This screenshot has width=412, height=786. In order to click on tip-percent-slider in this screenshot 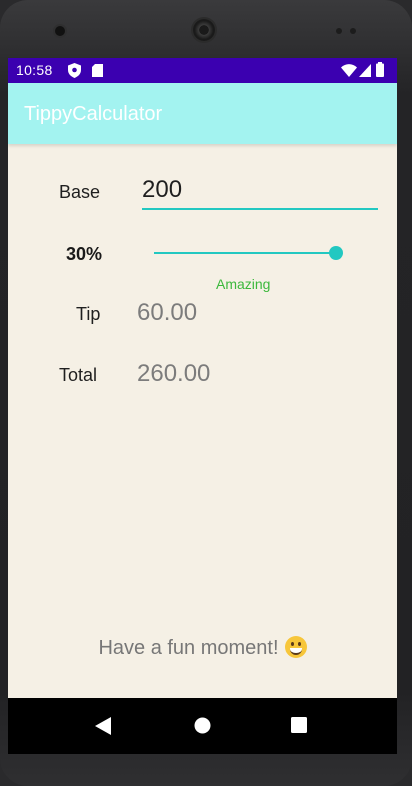, I will do `click(249, 253)`.